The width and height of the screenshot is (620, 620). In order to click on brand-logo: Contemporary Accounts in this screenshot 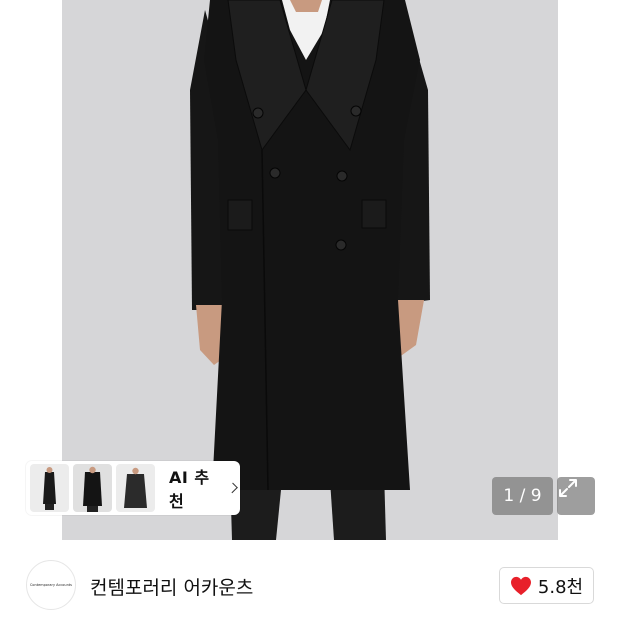, I will do `click(51, 585)`.